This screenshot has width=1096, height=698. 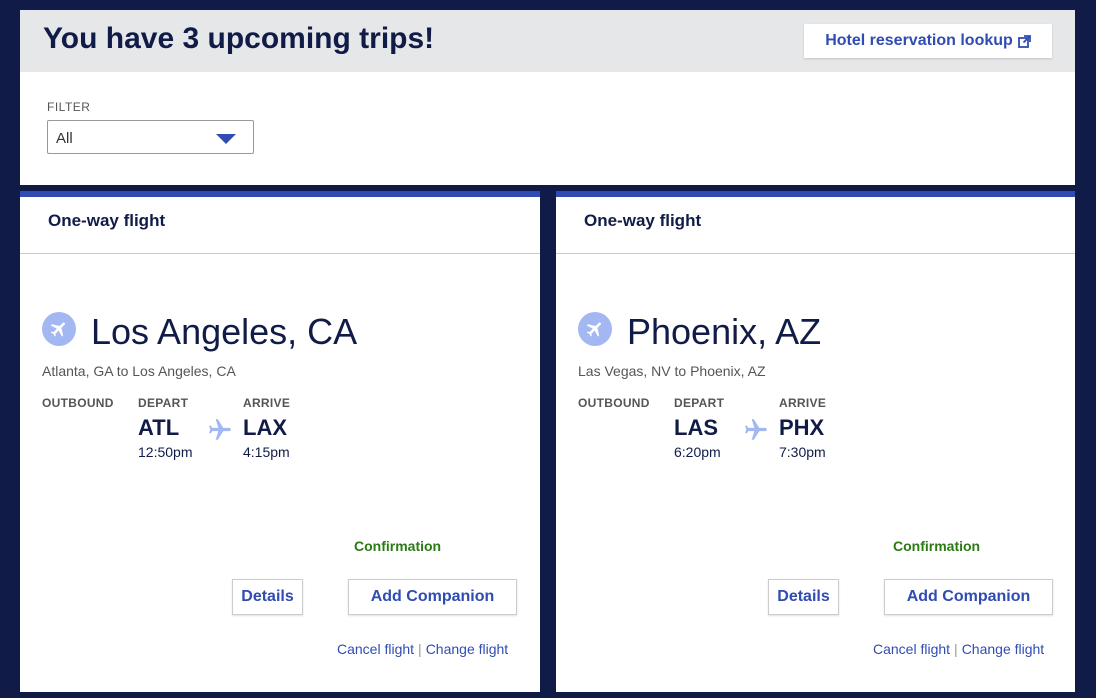 What do you see at coordinates (265, 427) in the screenshot?
I see `arrive-airport-code: LAX` at bounding box center [265, 427].